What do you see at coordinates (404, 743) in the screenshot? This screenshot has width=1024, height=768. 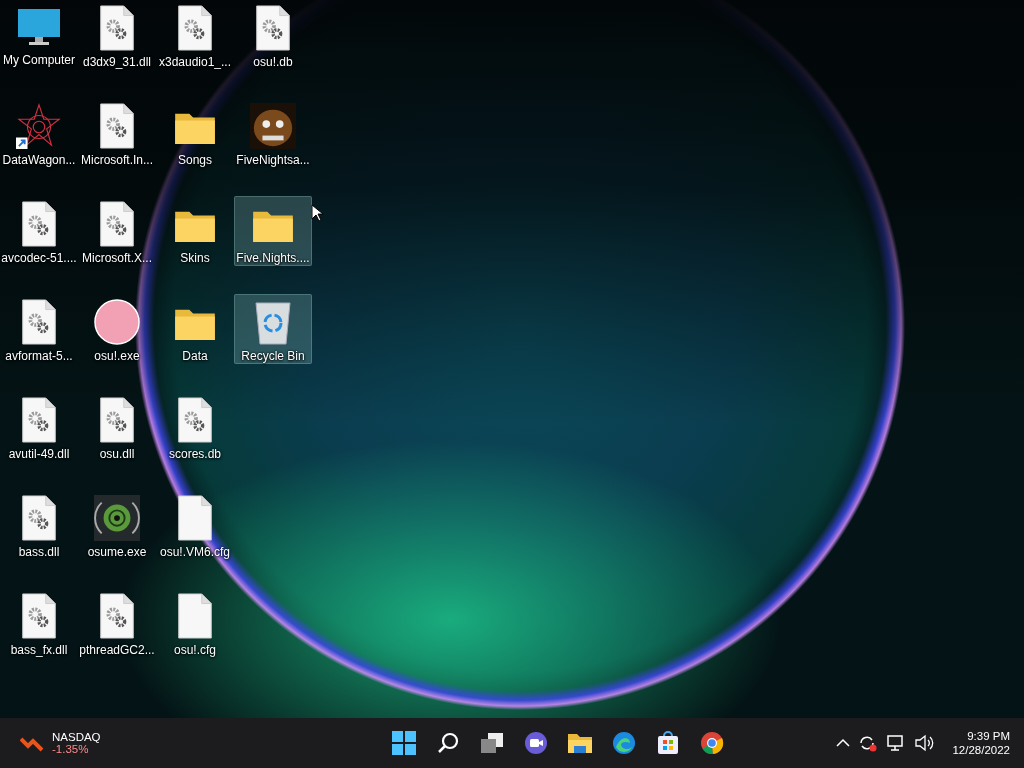 I see `windows-logo-icon` at bounding box center [404, 743].